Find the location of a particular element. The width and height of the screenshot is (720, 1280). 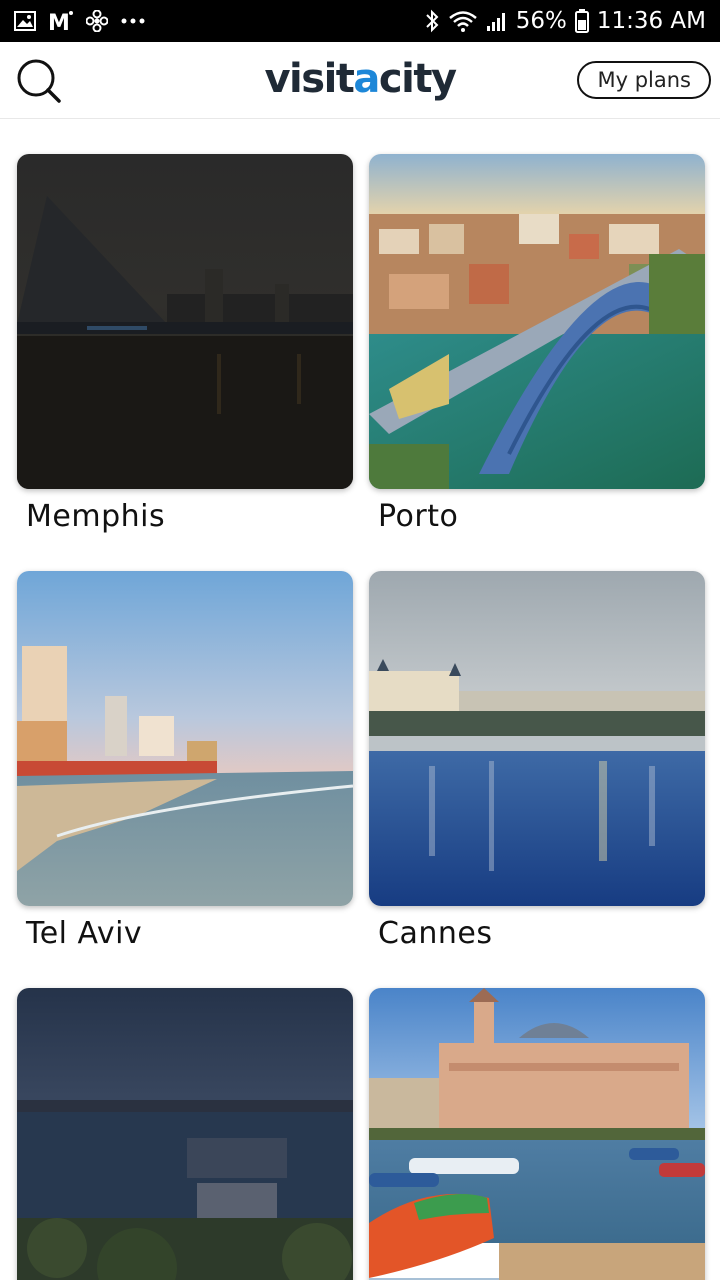

svg-text: M is located at coordinates (59, 21).